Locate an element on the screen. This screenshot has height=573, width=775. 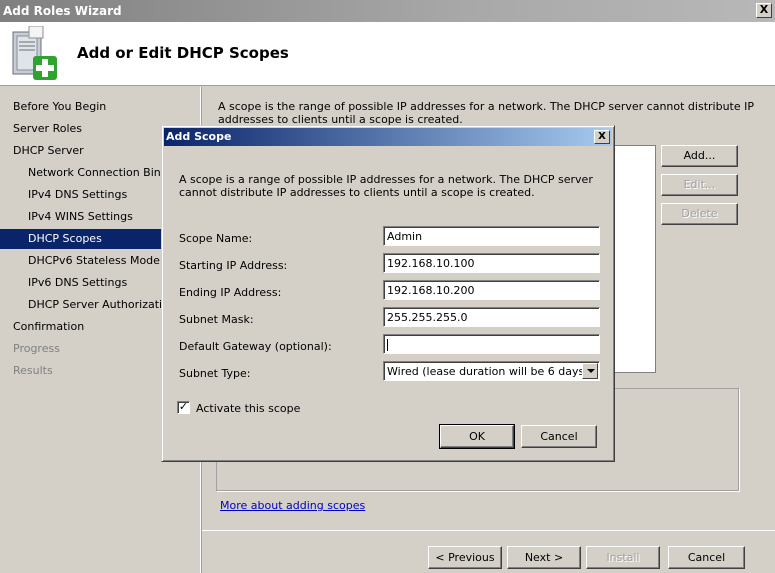
previous-button: < Previous is located at coordinates (465, 557).